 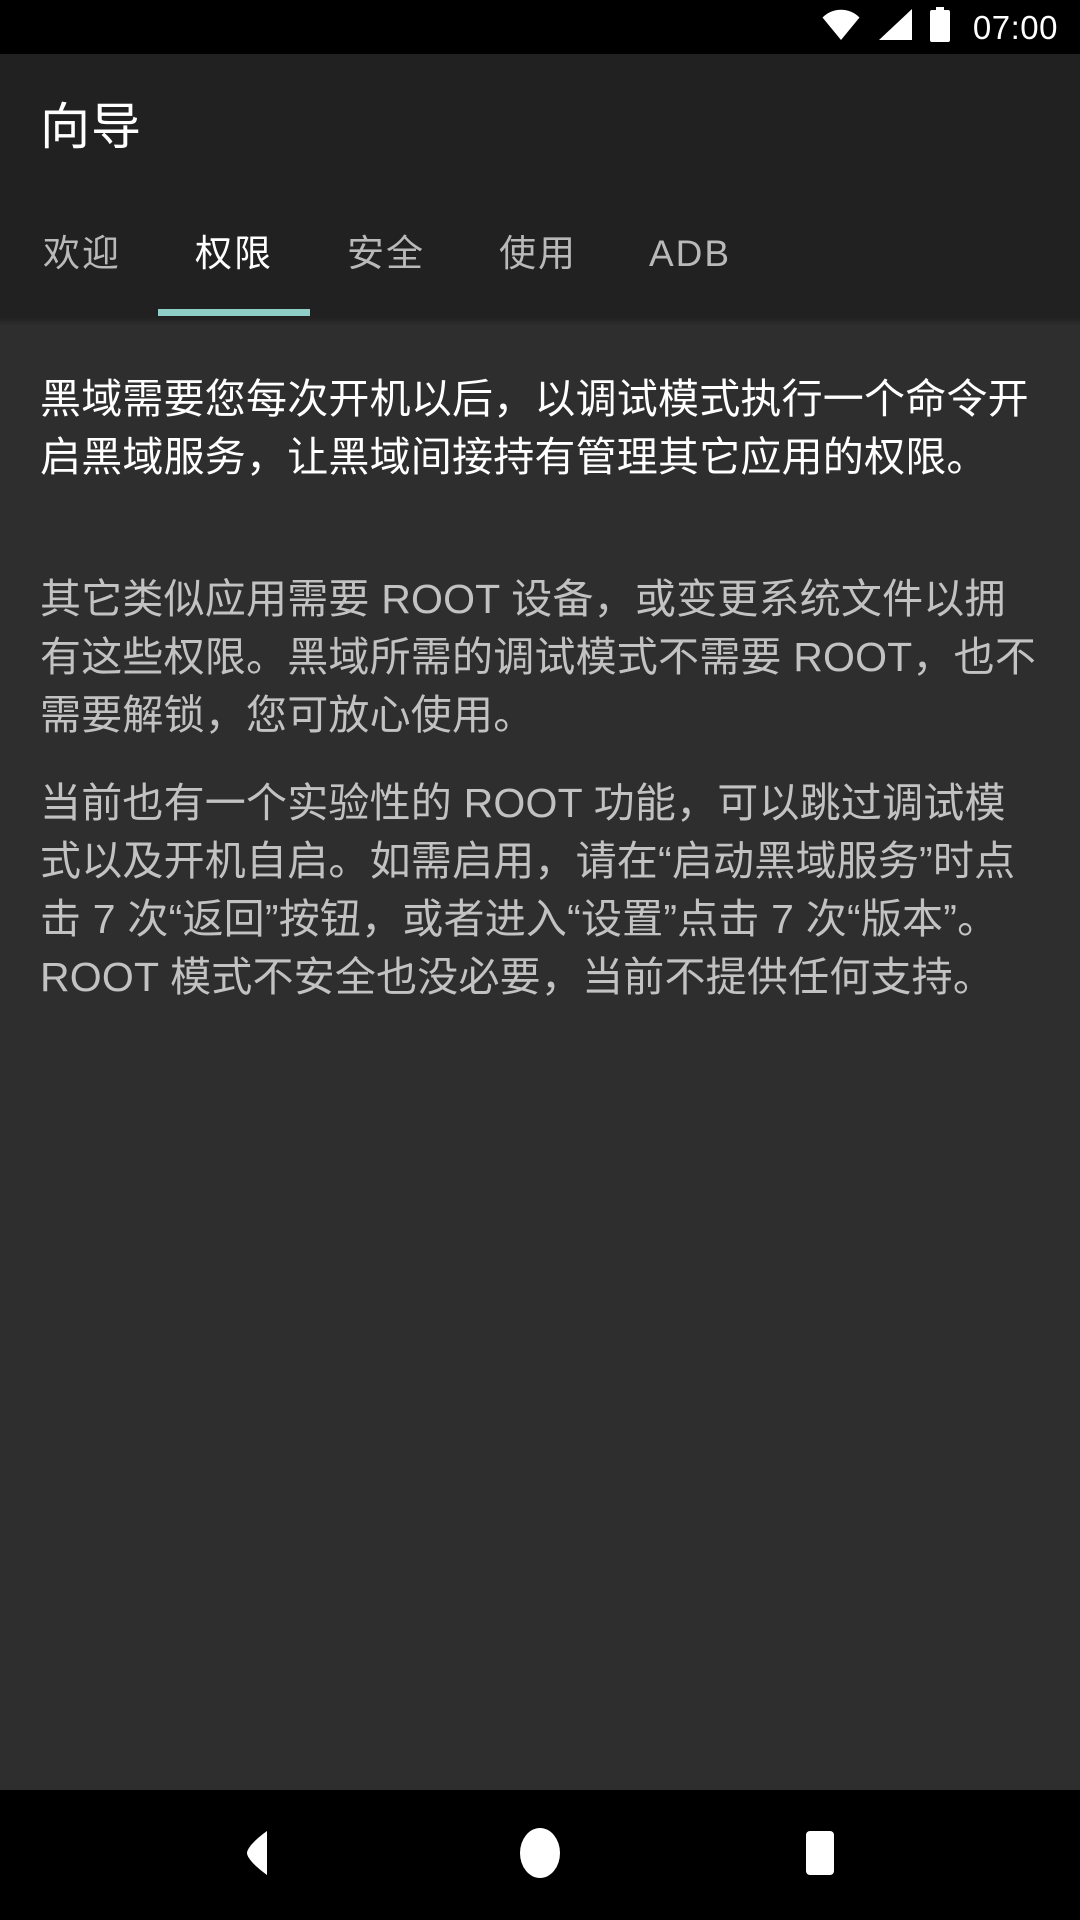 I want to click on home-icon, so click(x=540, y=1855).